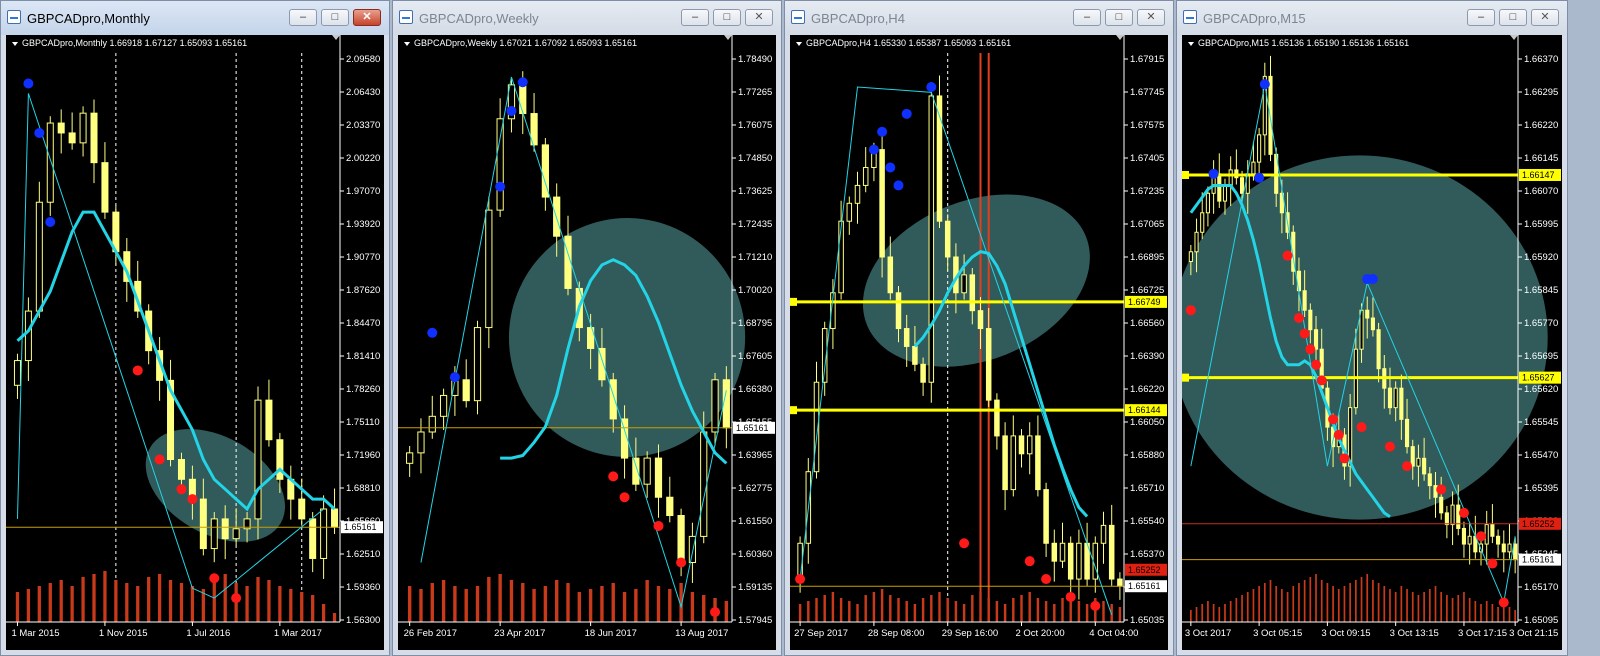  I want to click on price-tick-label: 1.65470, so click(1541, 455).